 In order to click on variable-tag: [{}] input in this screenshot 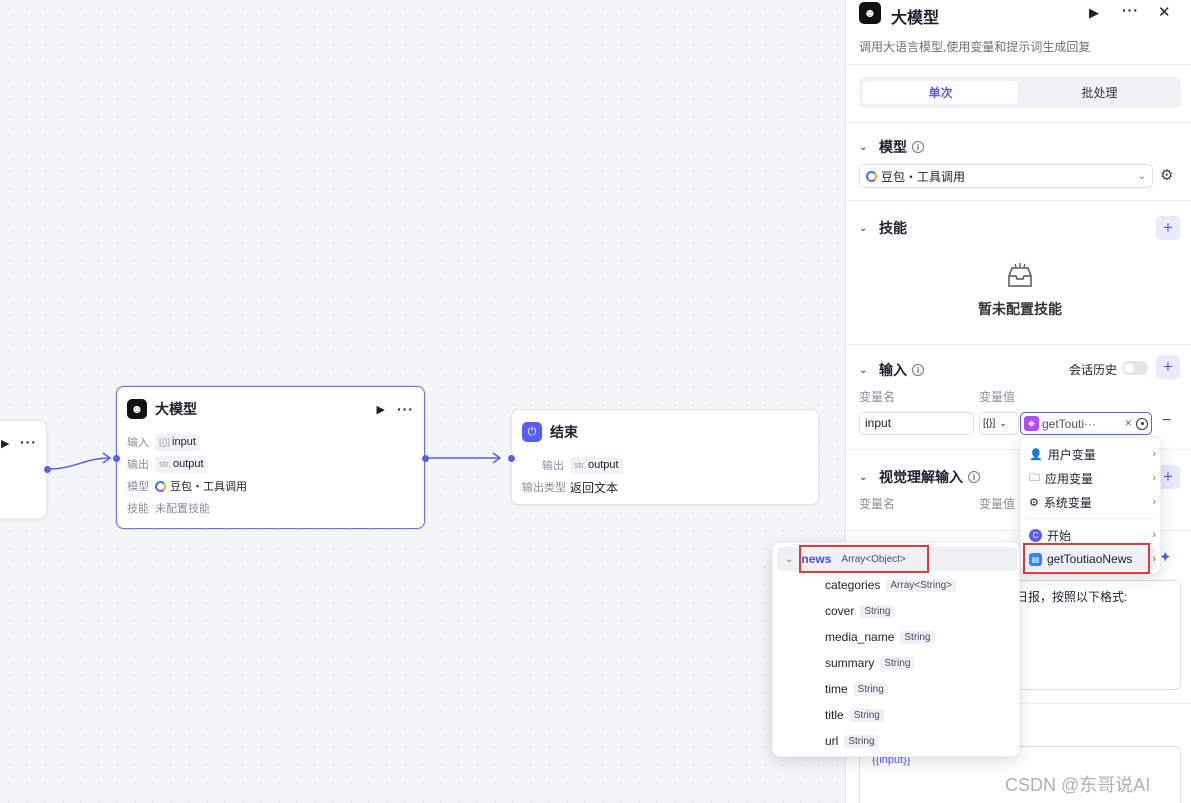, I will do `click(177, 442)`.